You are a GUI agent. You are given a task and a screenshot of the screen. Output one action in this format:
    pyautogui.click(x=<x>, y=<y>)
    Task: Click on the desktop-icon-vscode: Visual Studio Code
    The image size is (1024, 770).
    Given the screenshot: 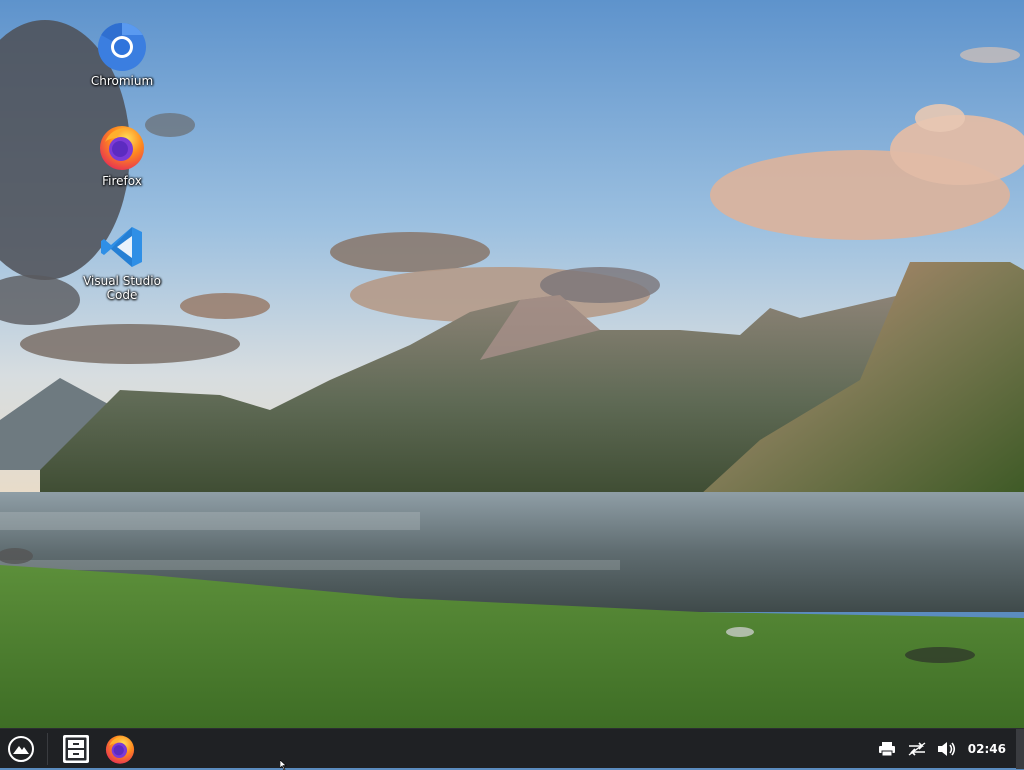 What is the action you would take?
    pyautogui.click(x=122, y=262)
    